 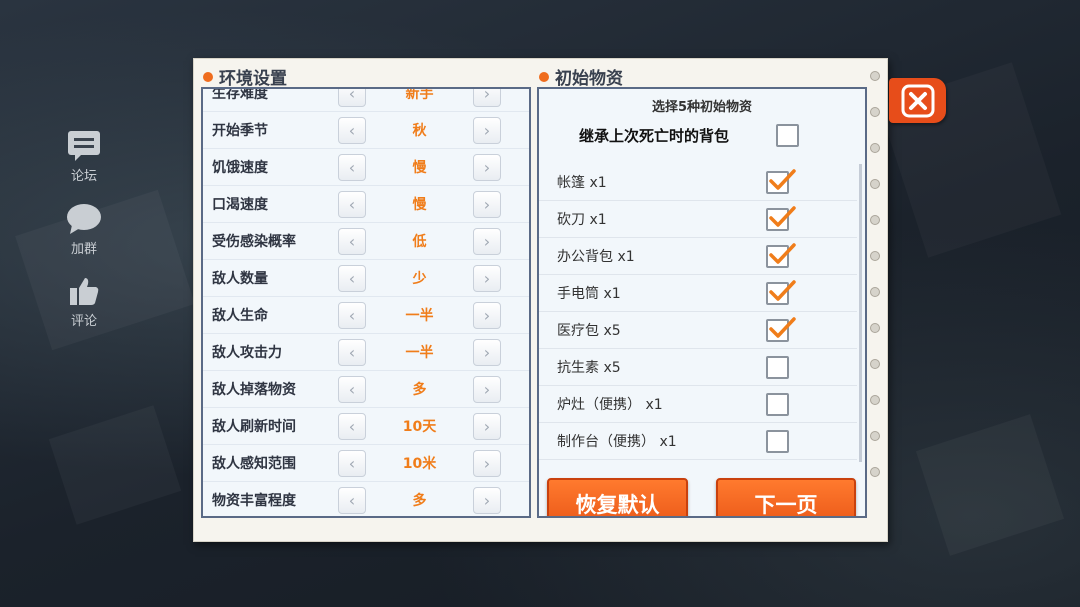 I want to click on reset-default-button: 恢复默认, so click(x=617, y=497).